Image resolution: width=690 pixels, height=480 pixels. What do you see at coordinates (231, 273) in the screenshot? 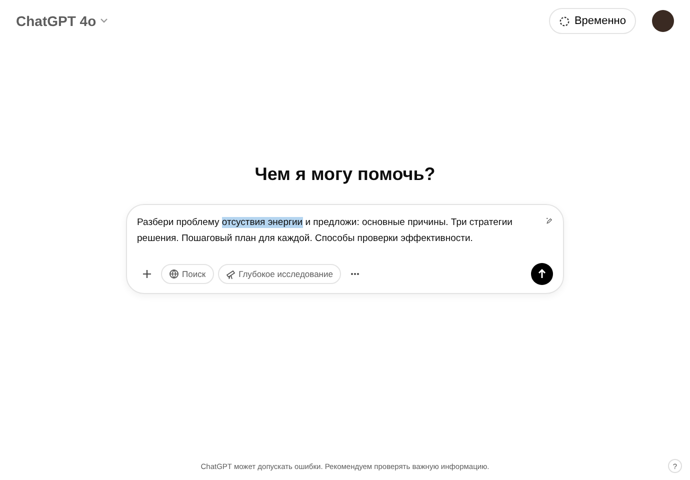
I see `telescope-icon` at bounding box center [231, 273].